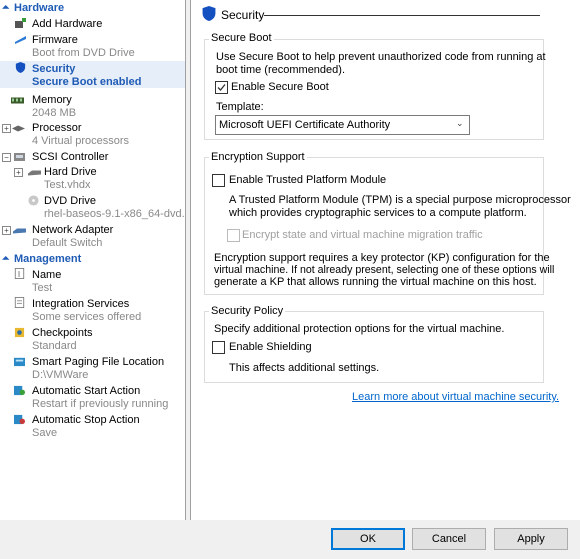 The width and height of the screenshot is (580, 559). I want to click on section-management-label: Management, so click(48, 259).